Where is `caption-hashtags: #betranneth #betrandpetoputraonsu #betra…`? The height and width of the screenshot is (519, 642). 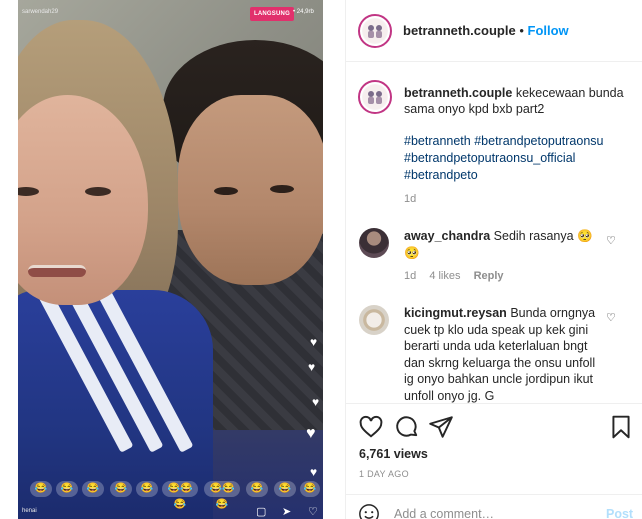 caption-hashtags: #betranneth #betrandpetoputraonsu #betra… is located at coordinates (516, 158).